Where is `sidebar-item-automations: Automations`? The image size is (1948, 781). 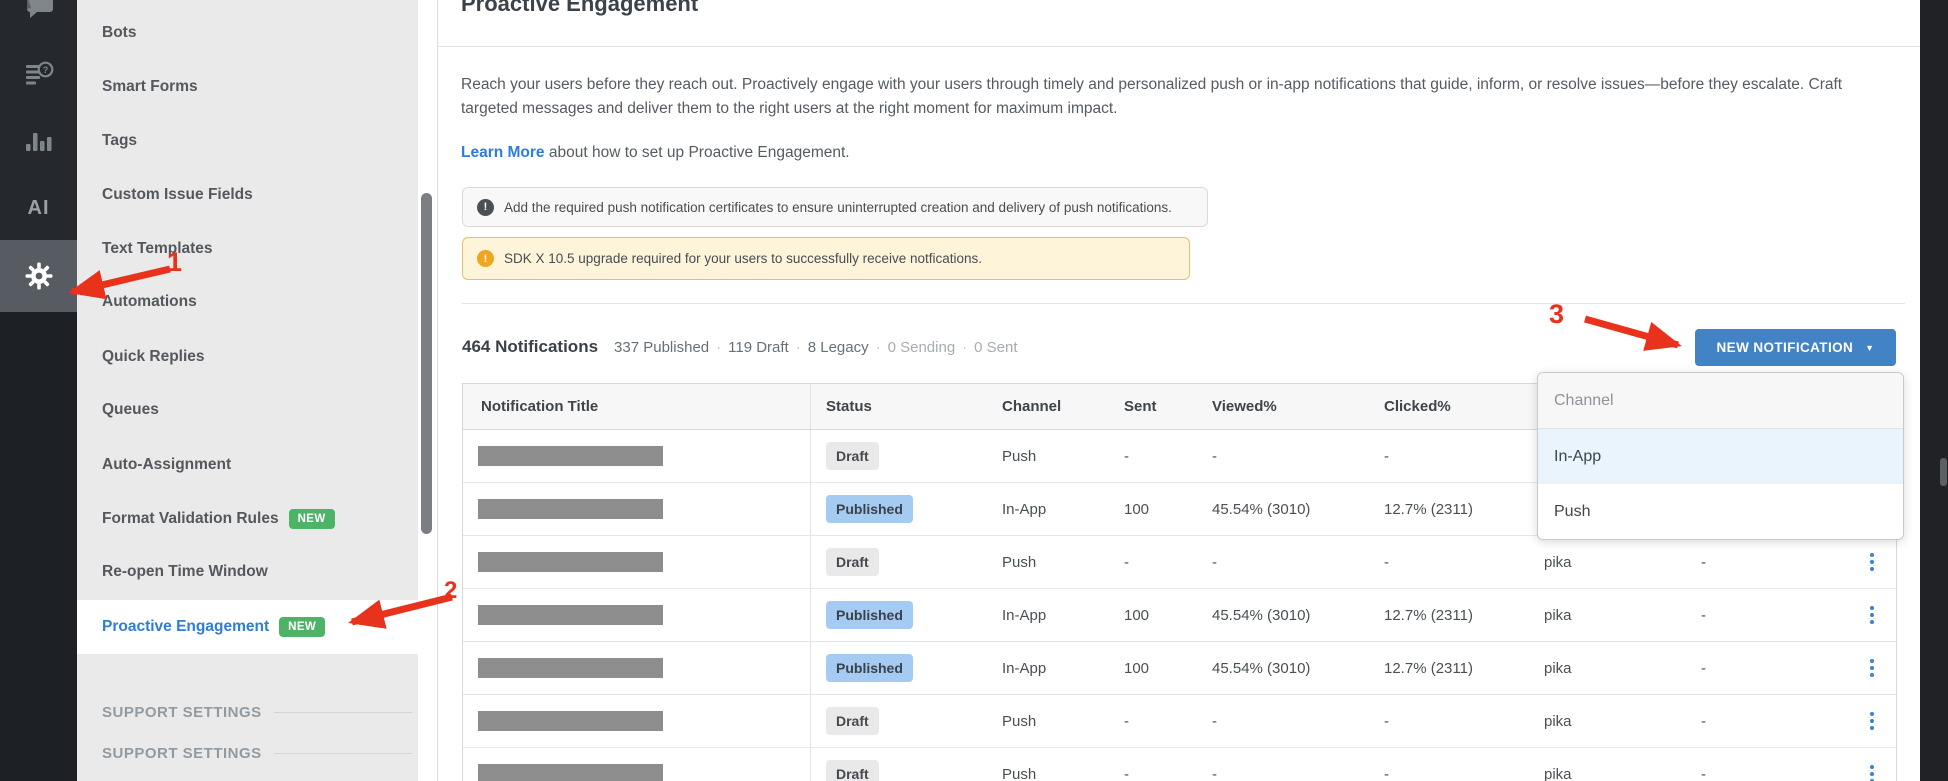 sidebar-item-automations: Automations is located at coordinates (247, 302).